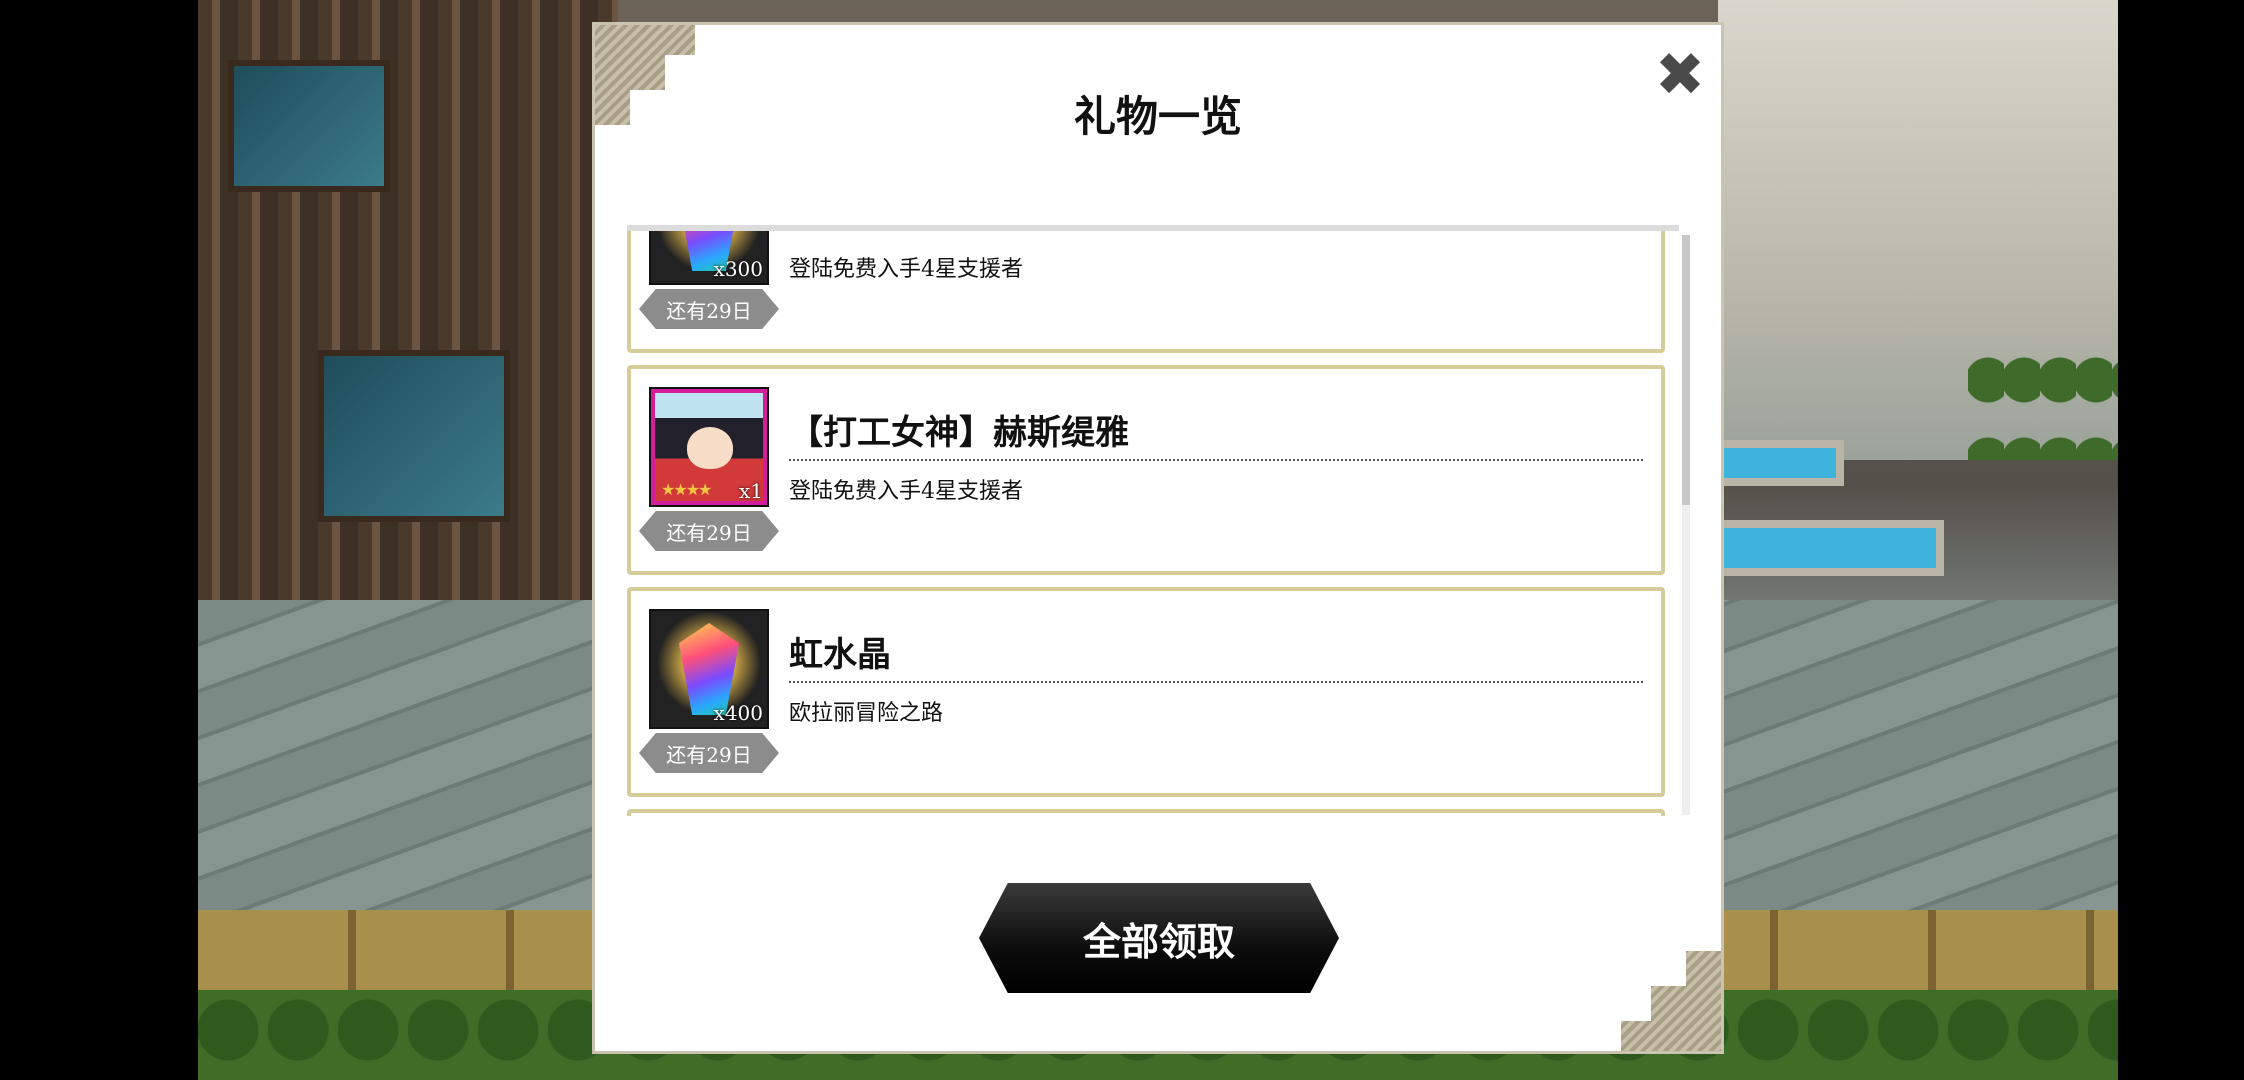 The height and width of the screenshot is (1080, 2244). Describe the element at coordinates (709, 447) in the screenshot. I see `character-portrait: ★★★★ x1` at that location.